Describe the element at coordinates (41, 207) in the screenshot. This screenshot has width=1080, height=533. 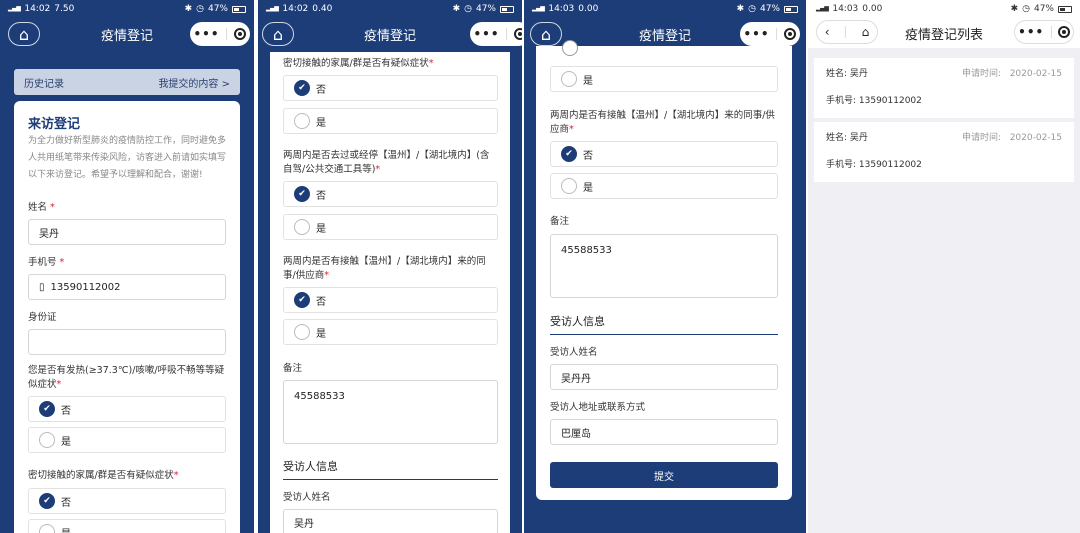
I see `name-label: 姓名 *` at that location.